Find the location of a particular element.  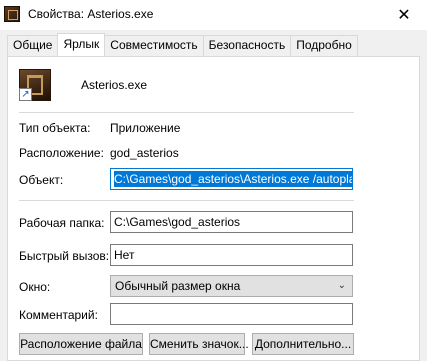

hotkey-label: Быстрый вызов: is located at coordinates (64, 256).